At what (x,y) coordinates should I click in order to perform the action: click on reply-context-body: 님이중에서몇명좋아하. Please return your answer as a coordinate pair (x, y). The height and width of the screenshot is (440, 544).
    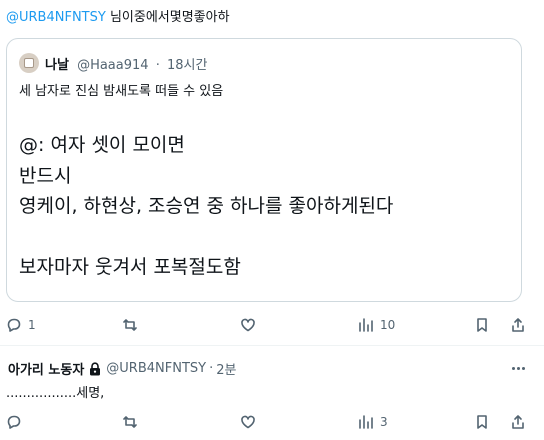
    Looking at the image, I should click on (169, 17).